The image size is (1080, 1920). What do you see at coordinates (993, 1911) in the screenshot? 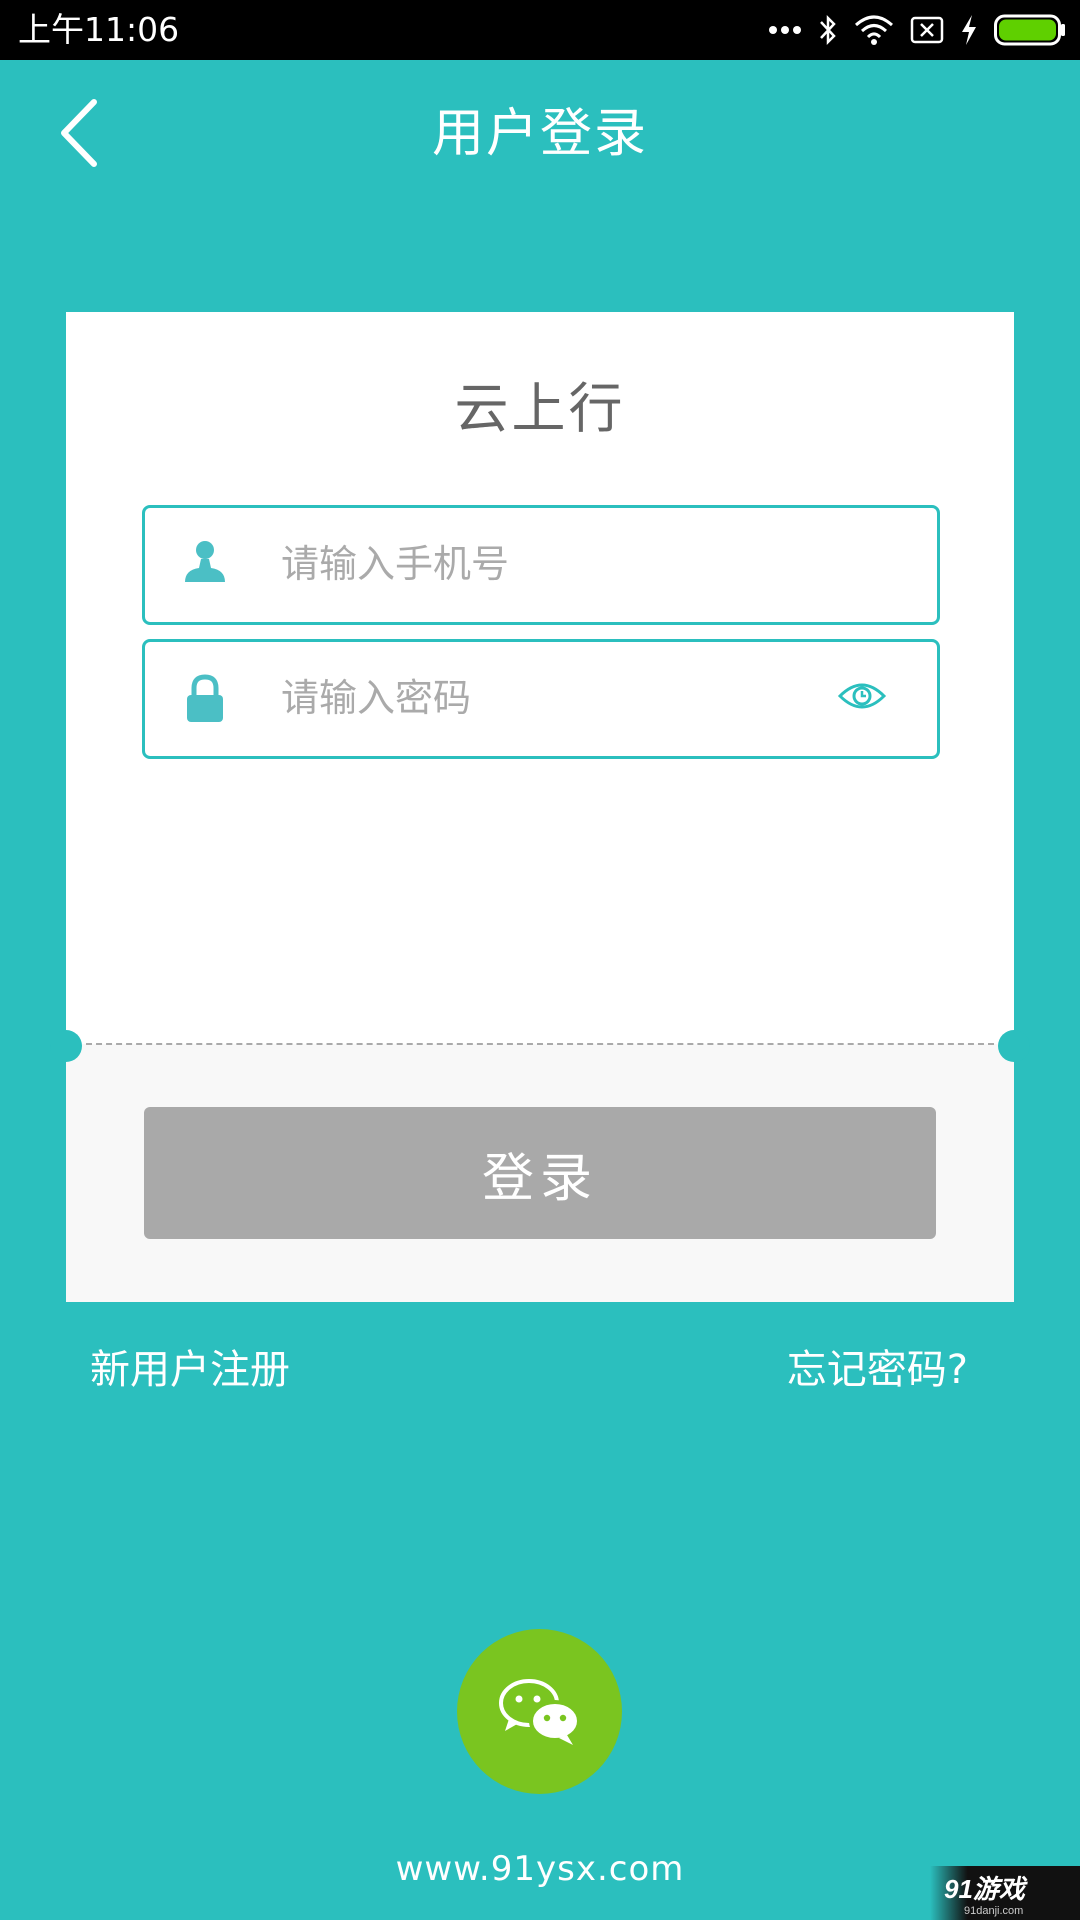
I see `svg-text: 91danji.com` at bounding box center [993, 1911].